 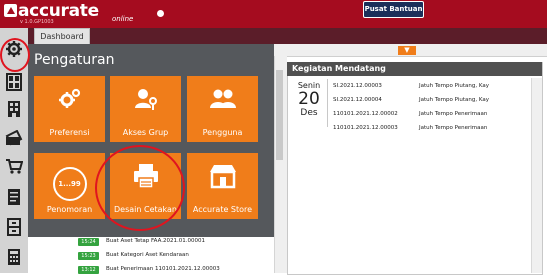 What do you see at coordinates (222, 132) in the screenshot?
I see `tile-label: Pengguna` at bounding box center [222, 132].